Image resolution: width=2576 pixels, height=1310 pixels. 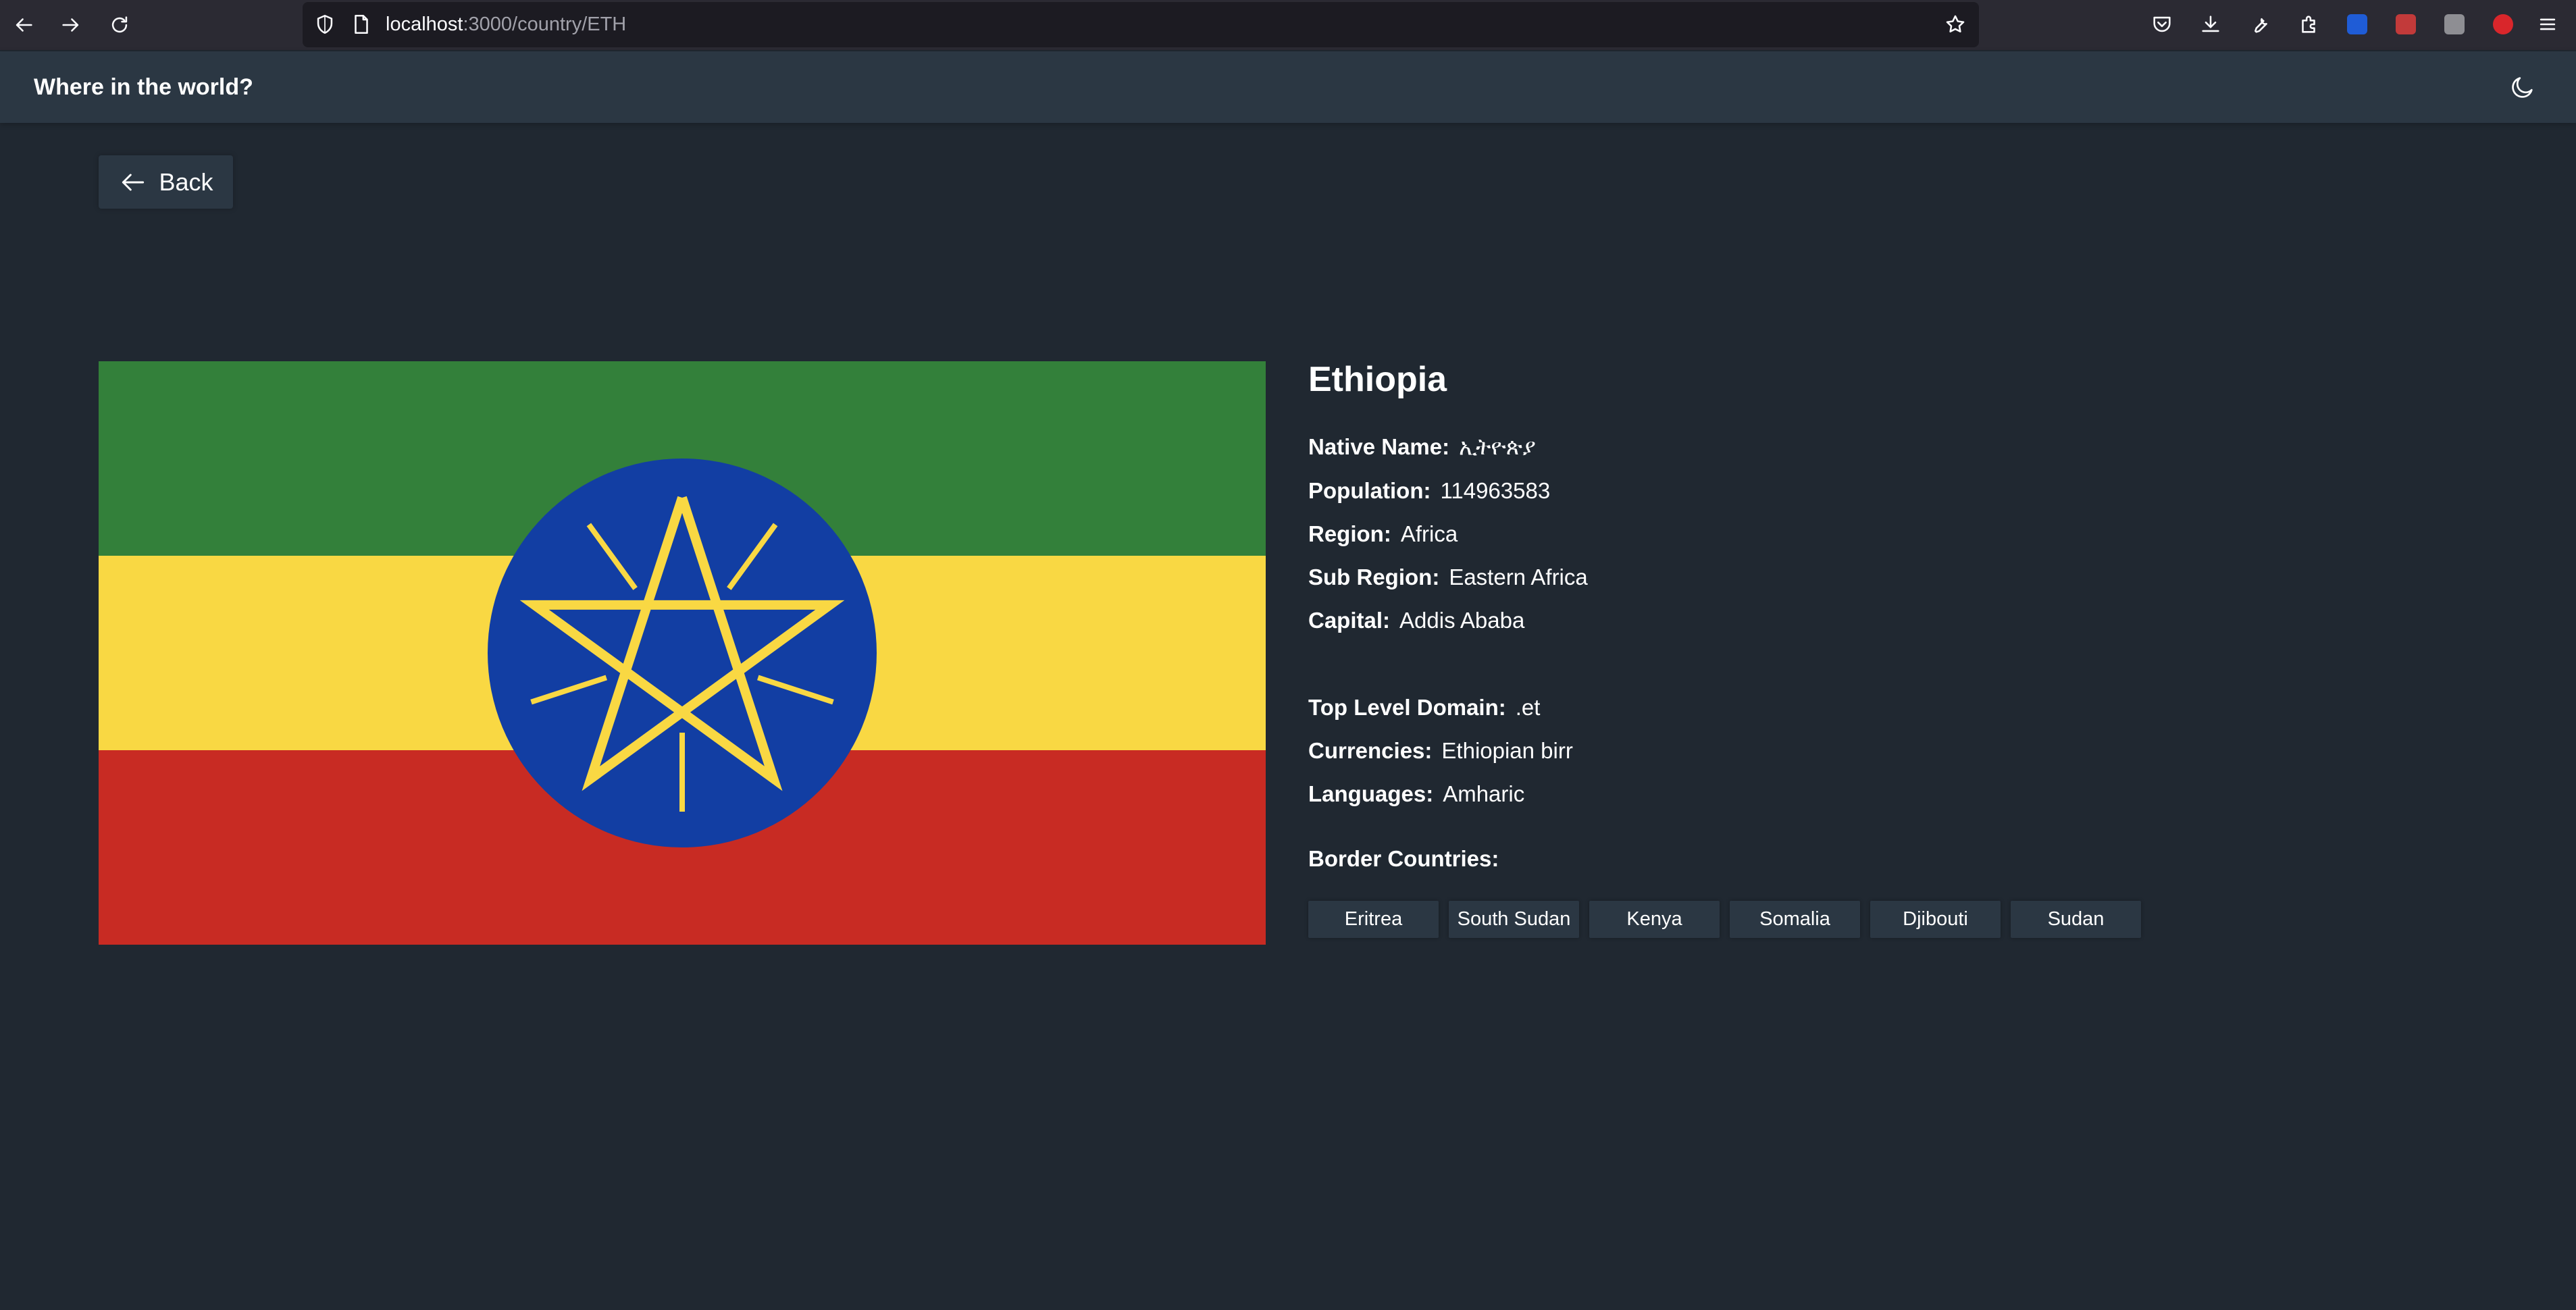 What do you see at coordinates (2547, 25) in the screenshot?
I see `menu-icon` at bounding box center [2547, 25].